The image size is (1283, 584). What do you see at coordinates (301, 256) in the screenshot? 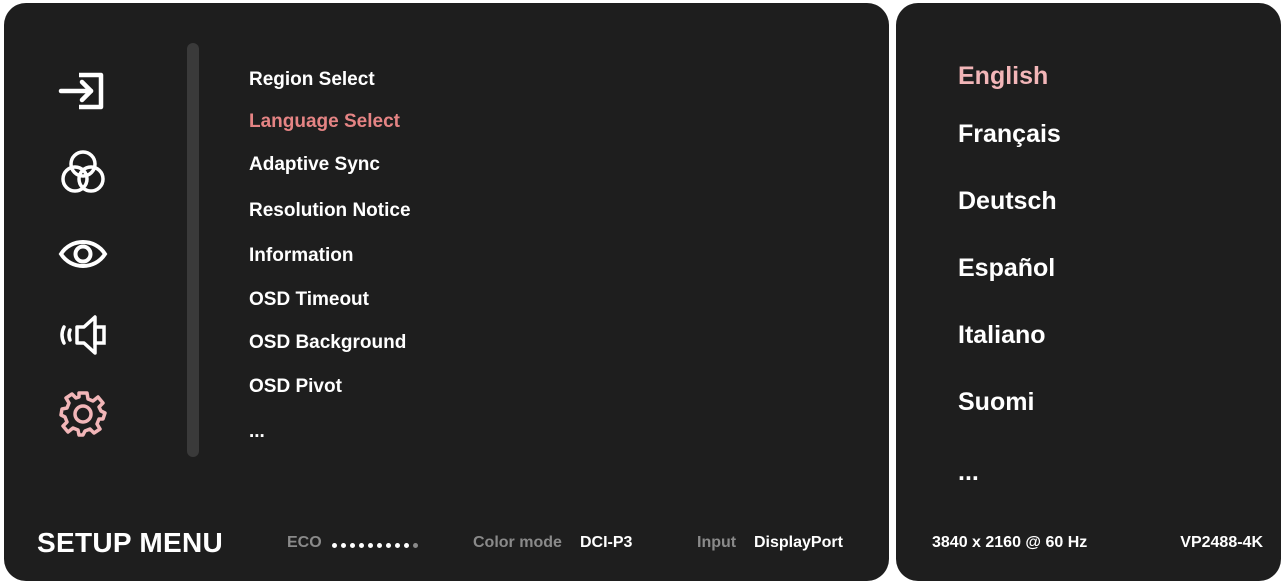
I see `menu-item-information: Information` at bounding box center [301, 256].